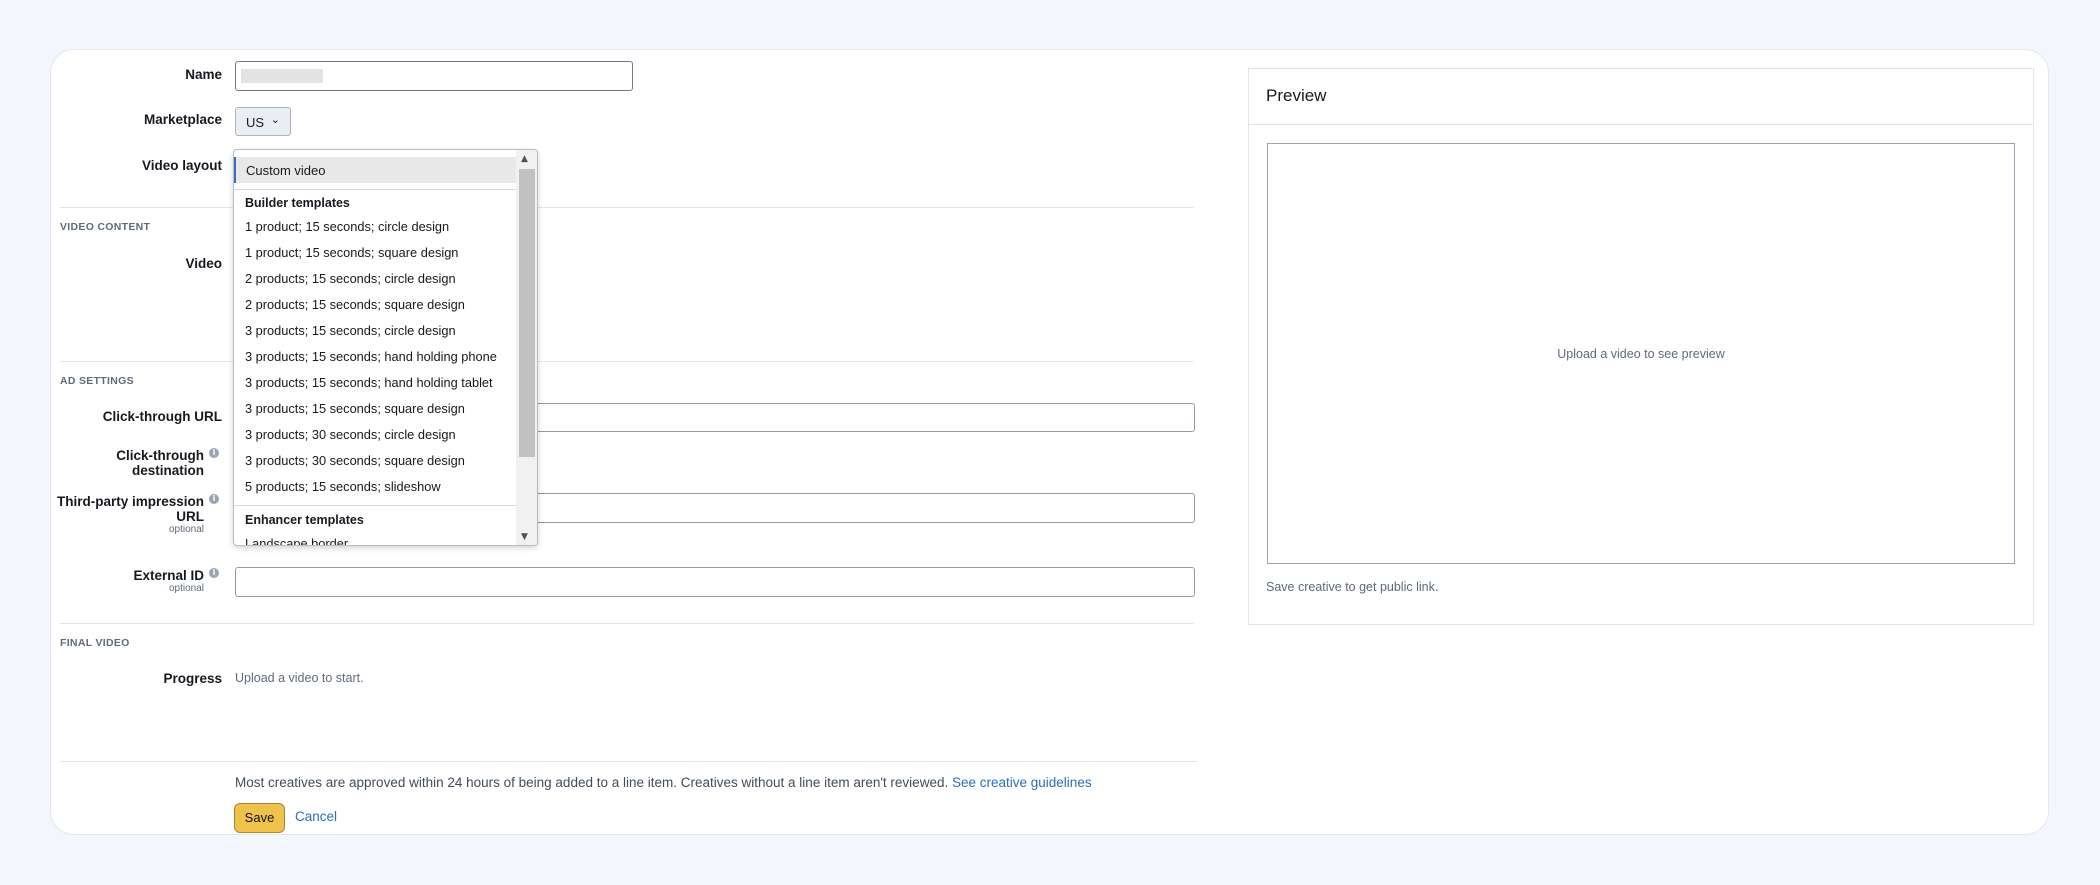 The height and width of the screenshot is (885, 2100). Describe the element at coordinates (1296, 95) in the screenshot. I see `preview-title: Preview` at that location.